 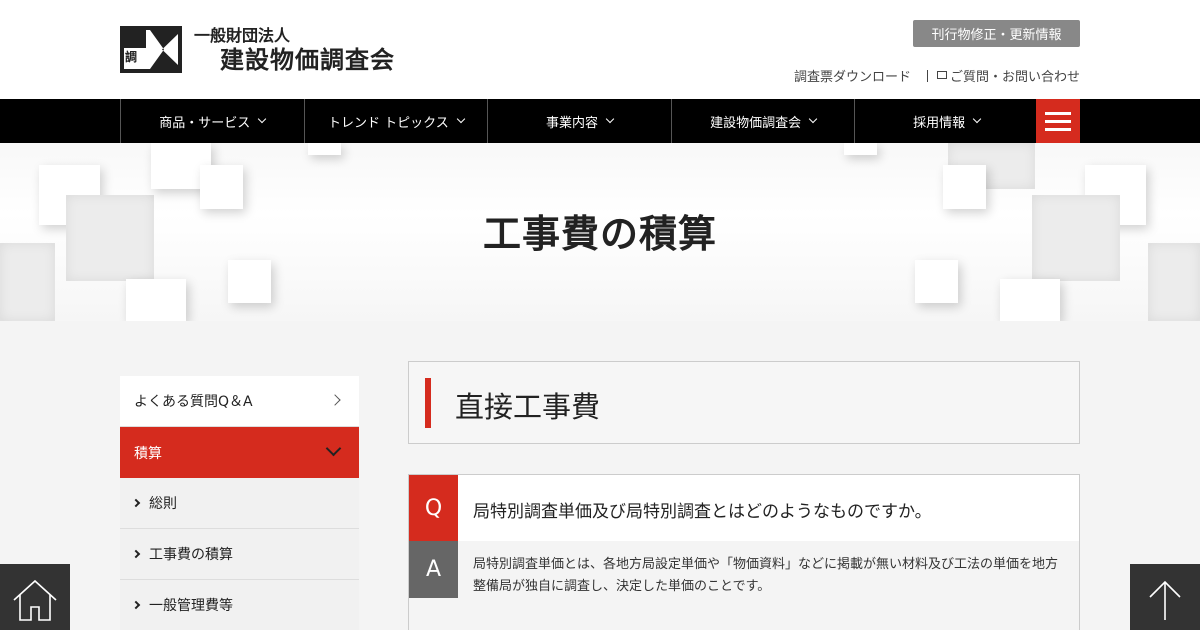 I want to click on mail-icon, so click(x=941, y=74).